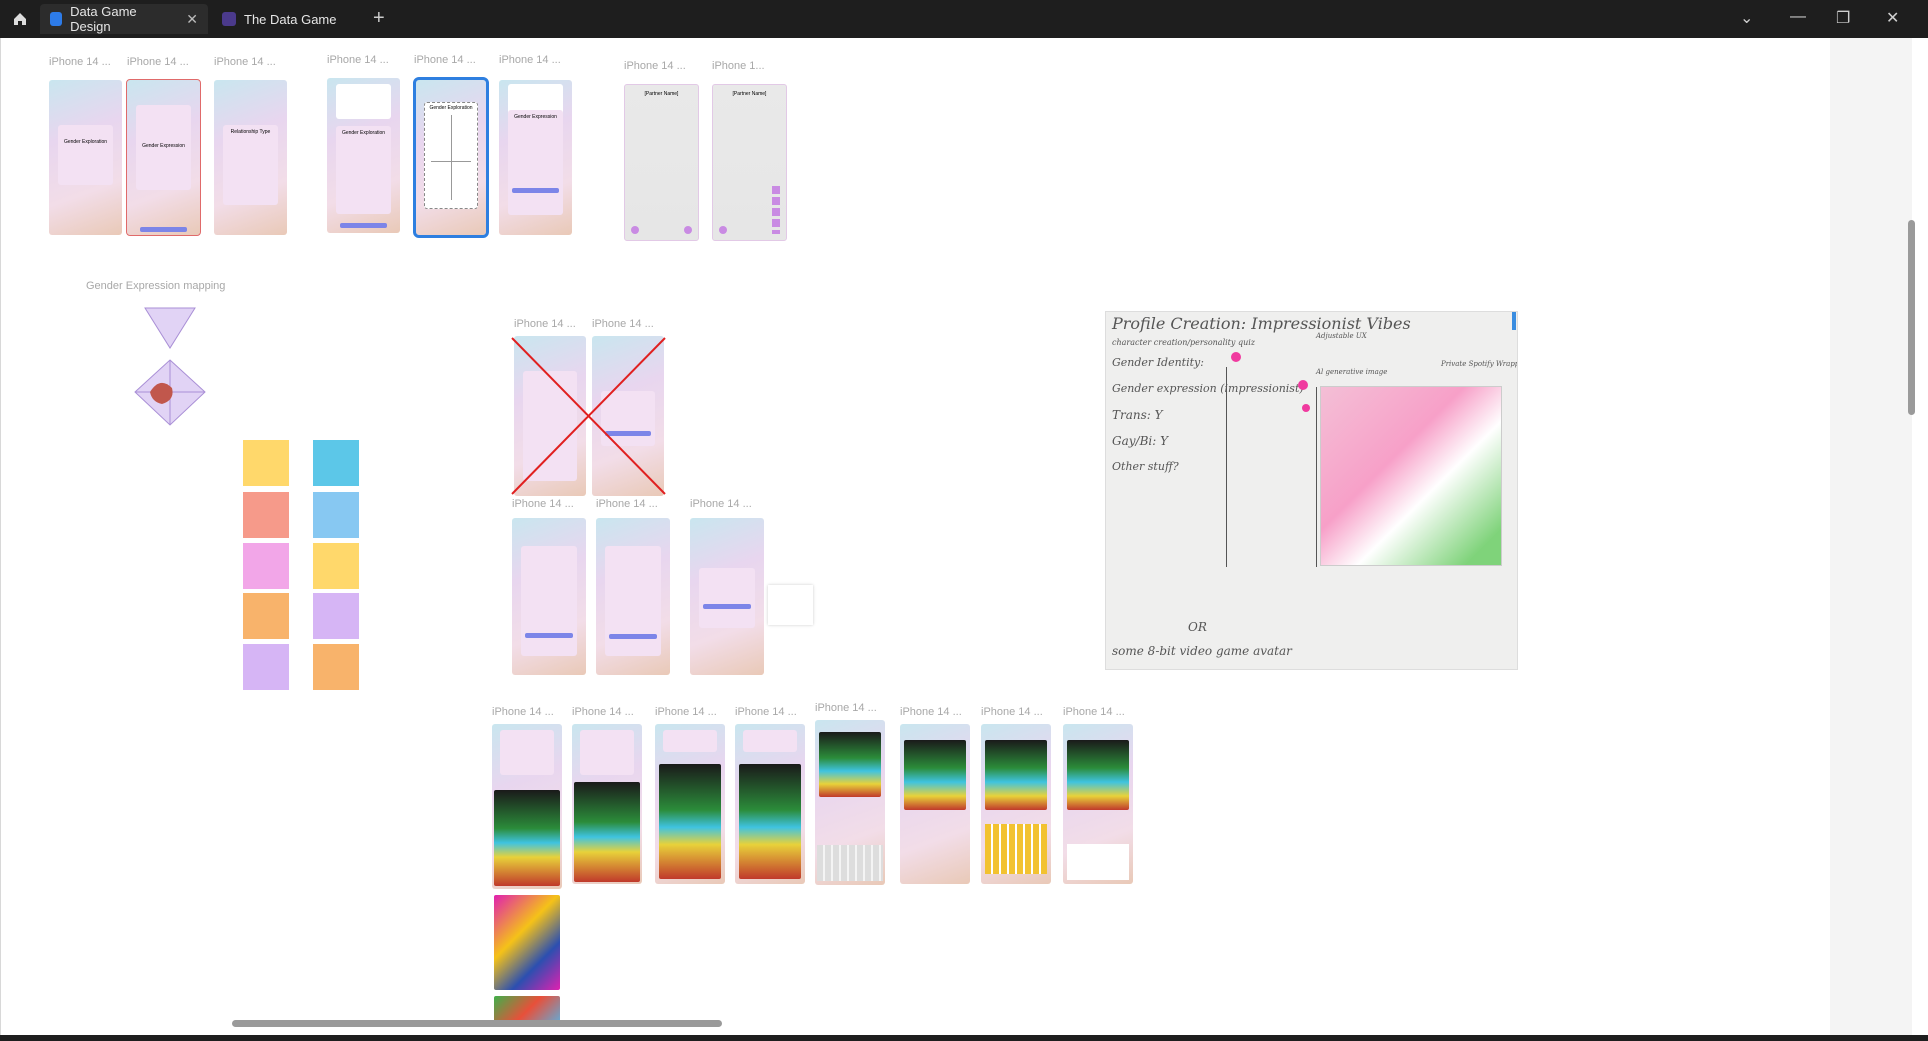 The width and height of the screenshot is (1928, 1041). I want to click on tab-label: Data Game Design, so click(103, 19).